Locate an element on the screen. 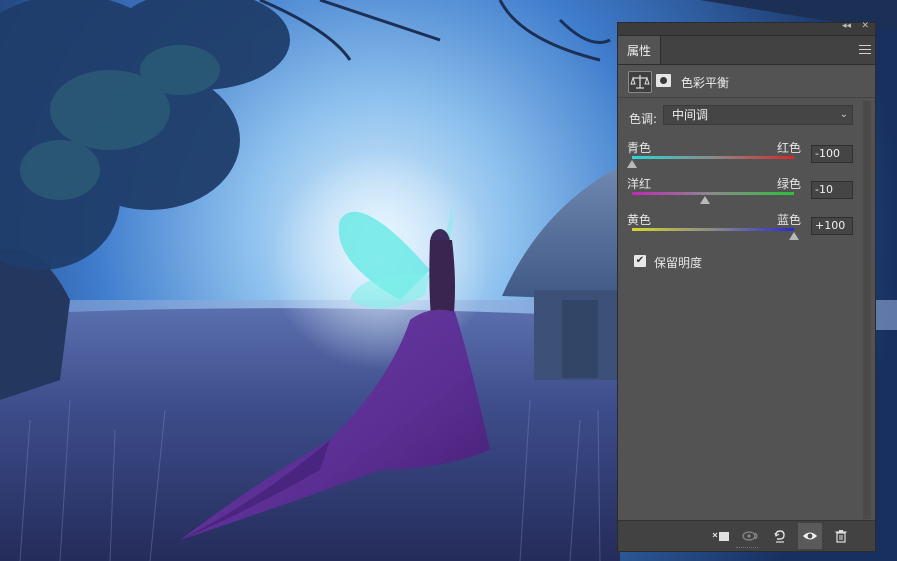  yellow-blue-value-input: +100 is located at coordinates (832, 226).